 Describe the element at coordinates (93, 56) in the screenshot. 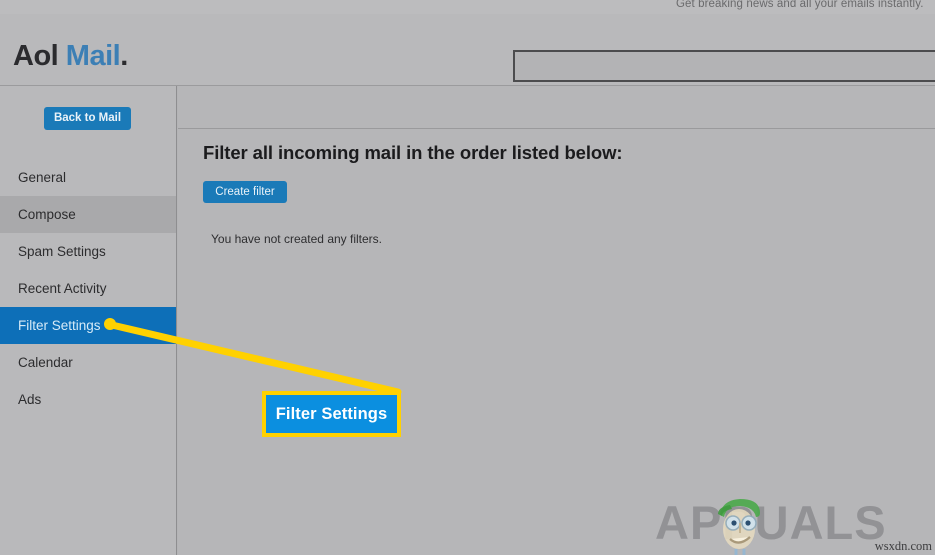

I see `logo-mail-text: Mail` at that location.